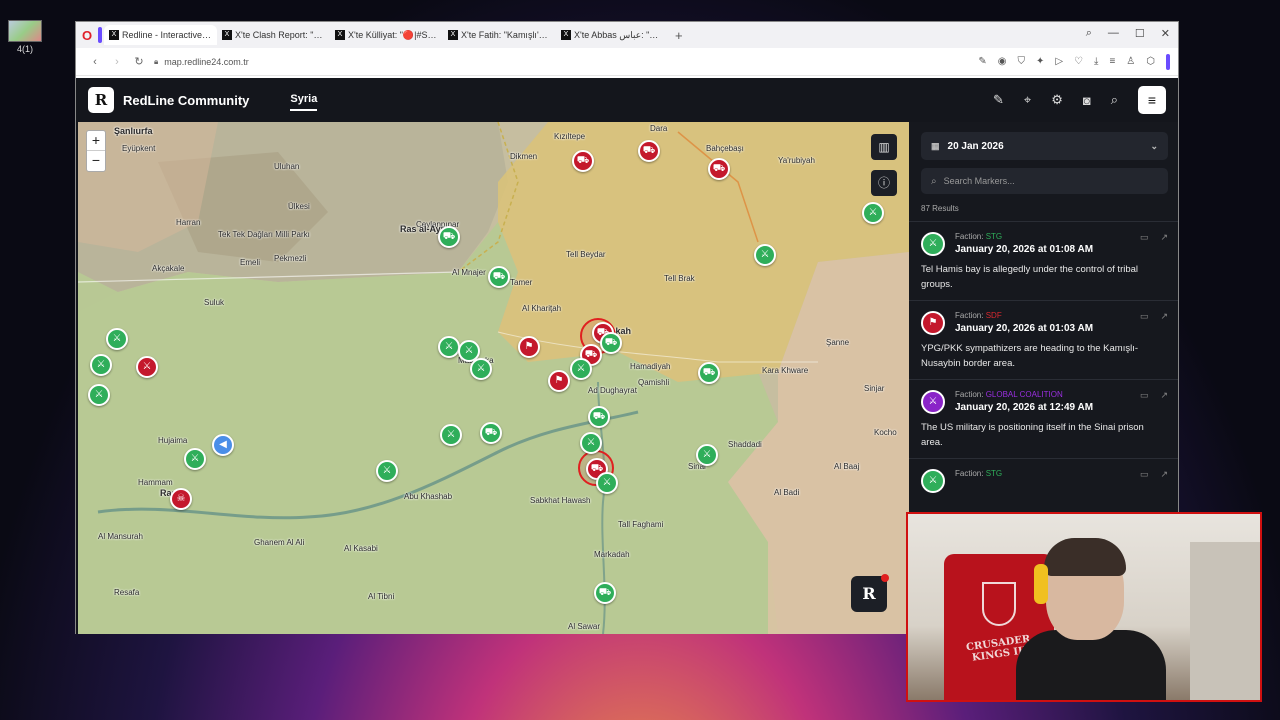 The width and height of the screenshot is (1280, 720). What do you see at coordinates (884, 147) in the screenshot?
I see `map-layers-icon: ▥` at bounding box center [884, 147].